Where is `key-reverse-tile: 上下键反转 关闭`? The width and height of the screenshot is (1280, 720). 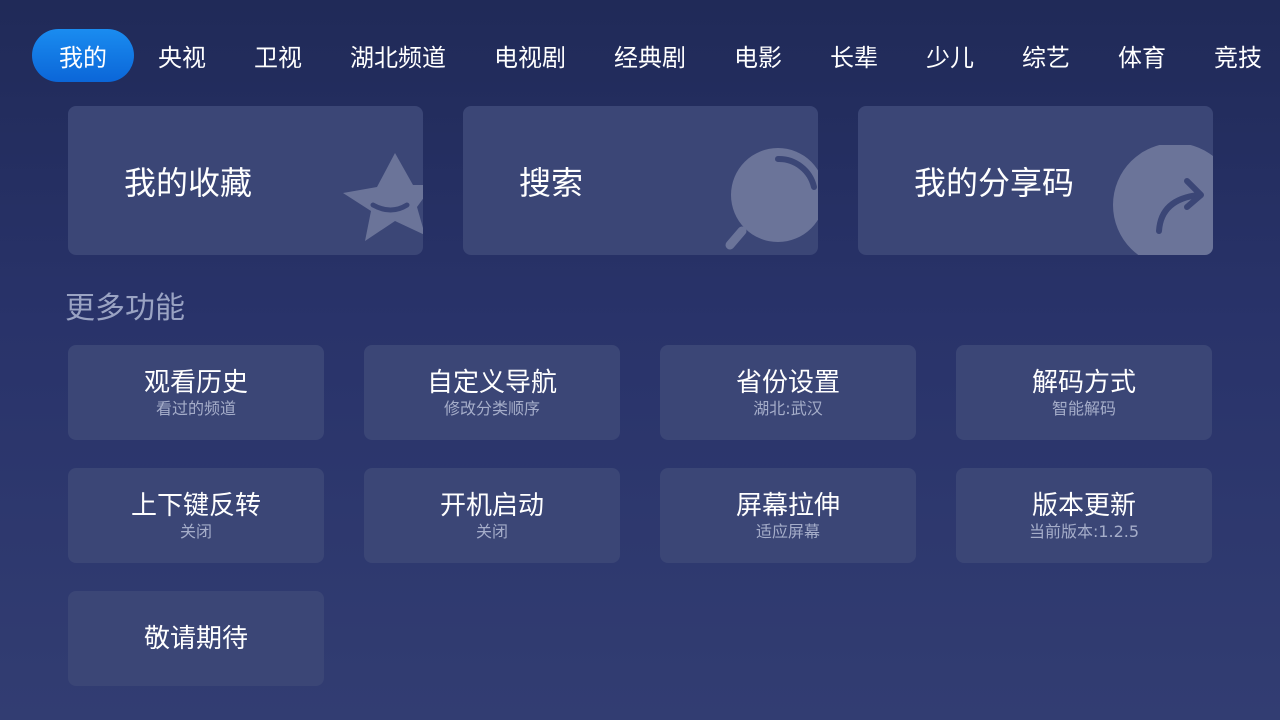
key-reverse-tile: 上下键反转 关闭 is located at coordinates (196, 515).